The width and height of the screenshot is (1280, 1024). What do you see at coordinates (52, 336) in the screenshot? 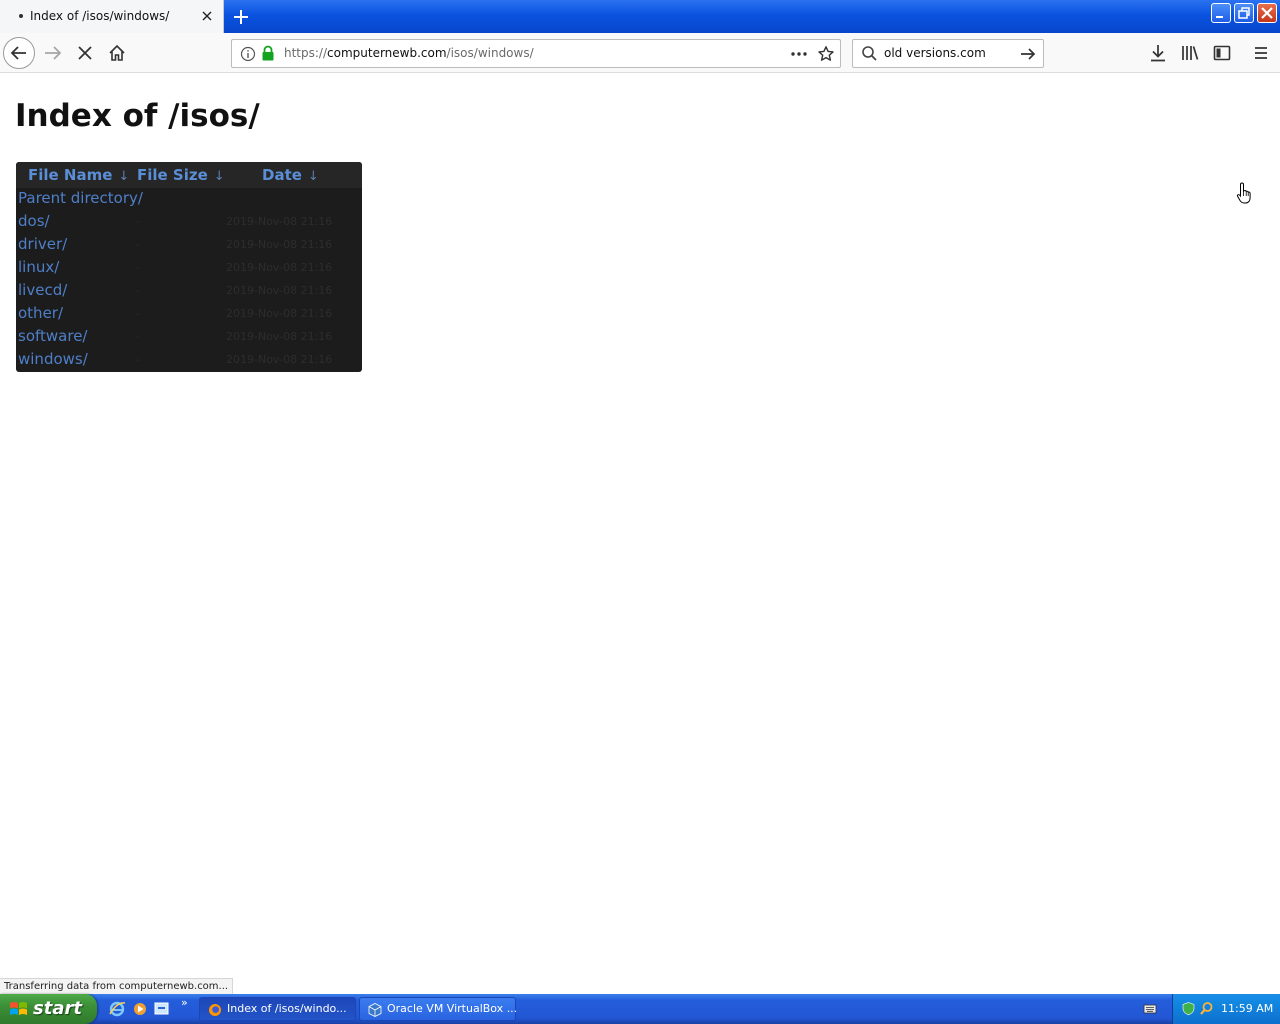
I see `directory-link-software: software/` at bounding box center [52, 336].